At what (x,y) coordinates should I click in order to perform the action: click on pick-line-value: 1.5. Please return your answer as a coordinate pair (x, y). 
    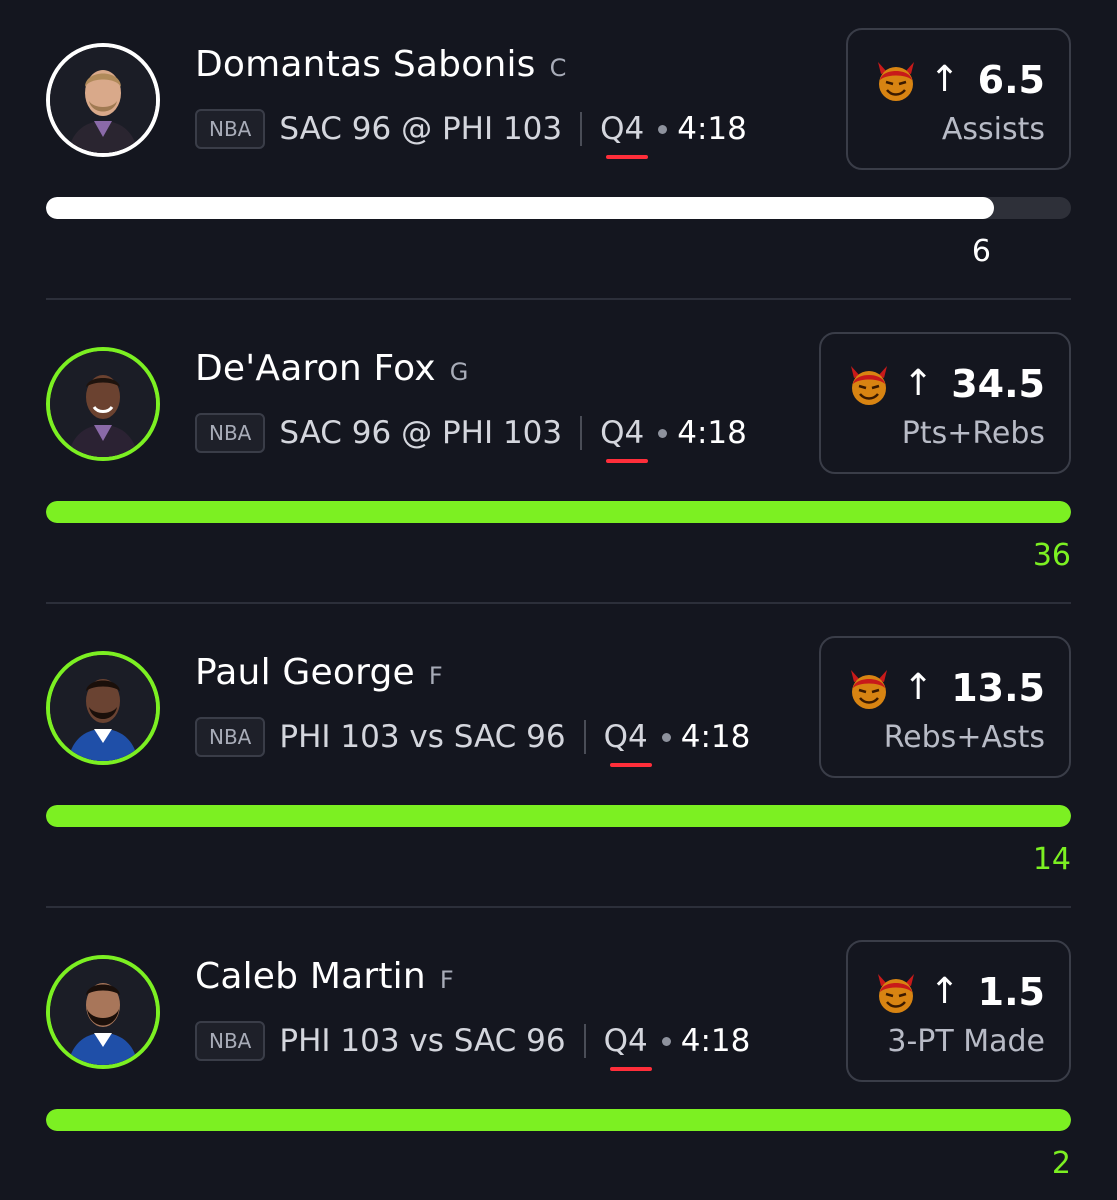
    Looking at the image, I should click on (1011, 991).